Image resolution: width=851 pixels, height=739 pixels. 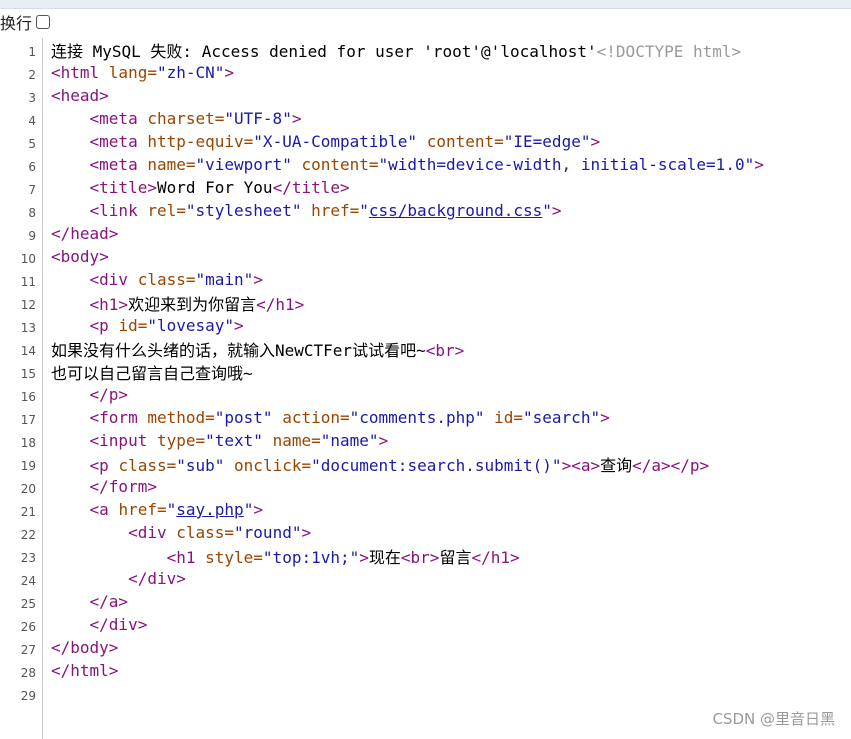 I want to click on line-code: </head>, so click(x=84, y=233).